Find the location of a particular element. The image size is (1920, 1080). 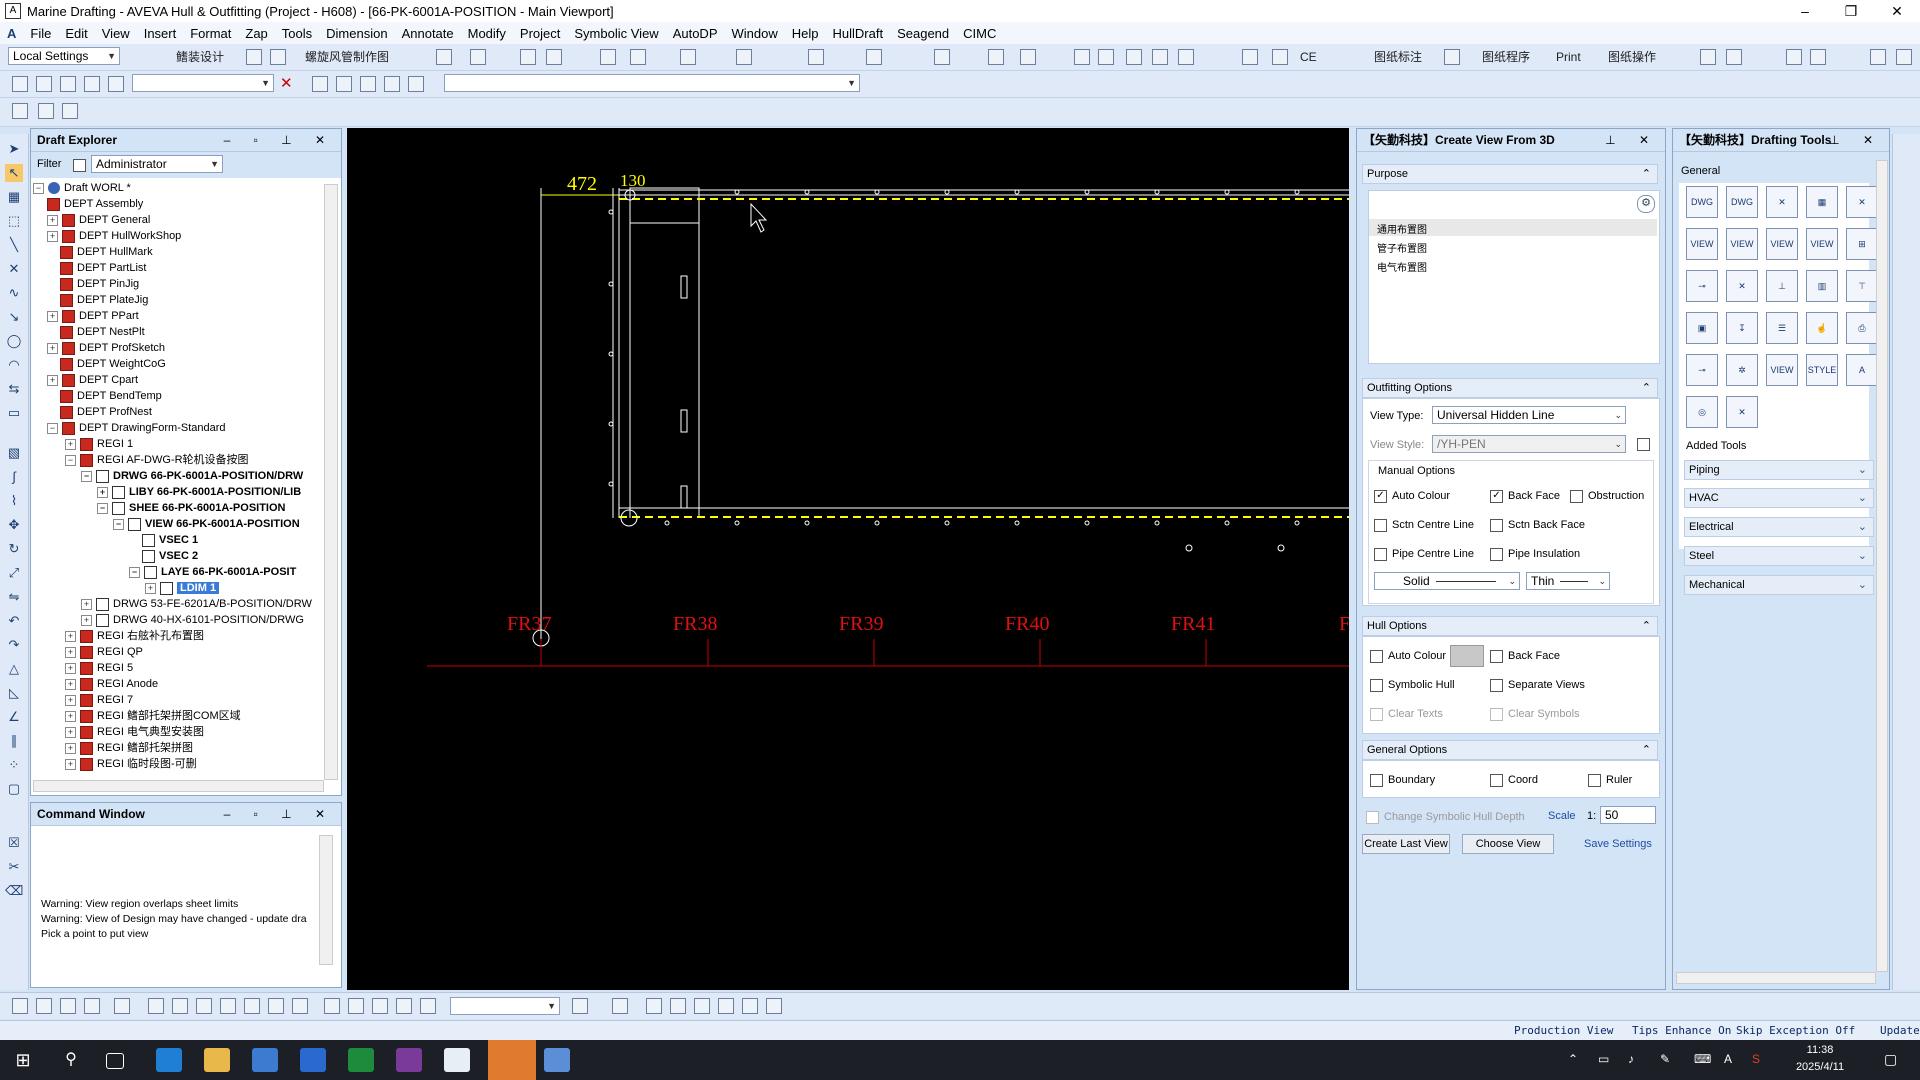

undo-icon: ↶ is located at coordinates (14, 621).